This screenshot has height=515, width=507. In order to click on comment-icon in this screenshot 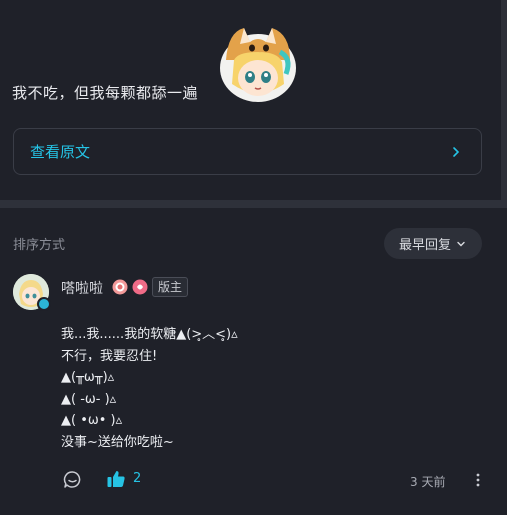, I will do `click(72, 479)`.